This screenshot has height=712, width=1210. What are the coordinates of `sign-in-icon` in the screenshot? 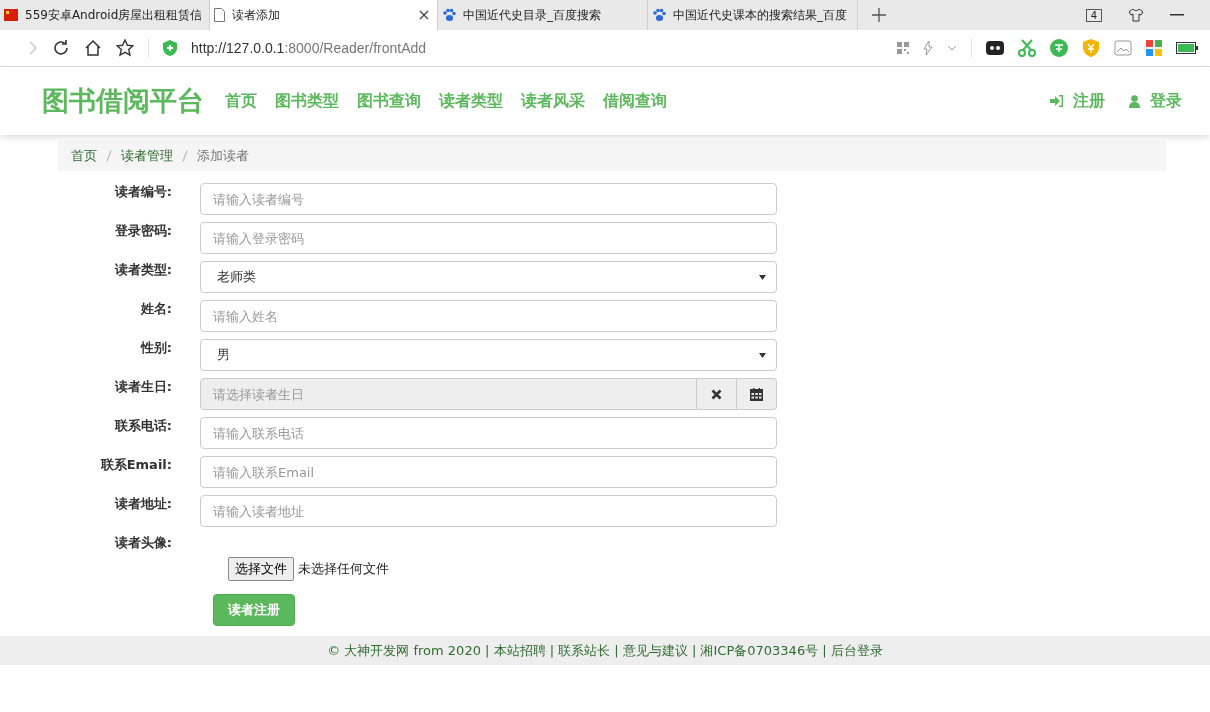 It's located at (1056, 101).